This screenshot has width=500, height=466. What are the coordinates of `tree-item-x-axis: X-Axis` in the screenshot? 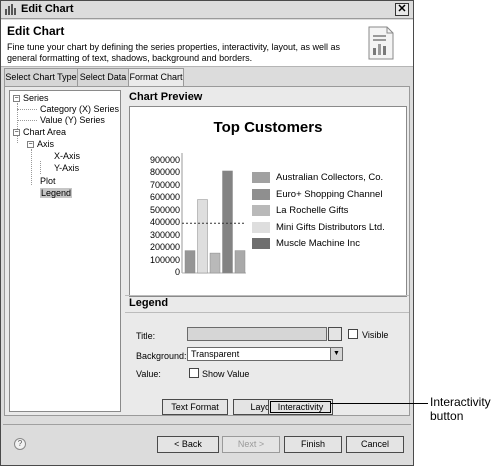 It's located at (67, 156).